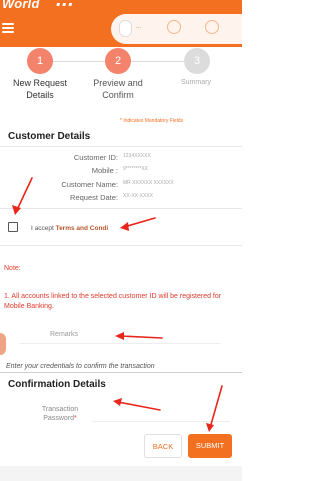 Image resolution: width=320 pixels, height=481 pixels. Describe the element at coordinates (49, 136) in the screenshot. I see `customer-details-title: Customer Details` at that location.